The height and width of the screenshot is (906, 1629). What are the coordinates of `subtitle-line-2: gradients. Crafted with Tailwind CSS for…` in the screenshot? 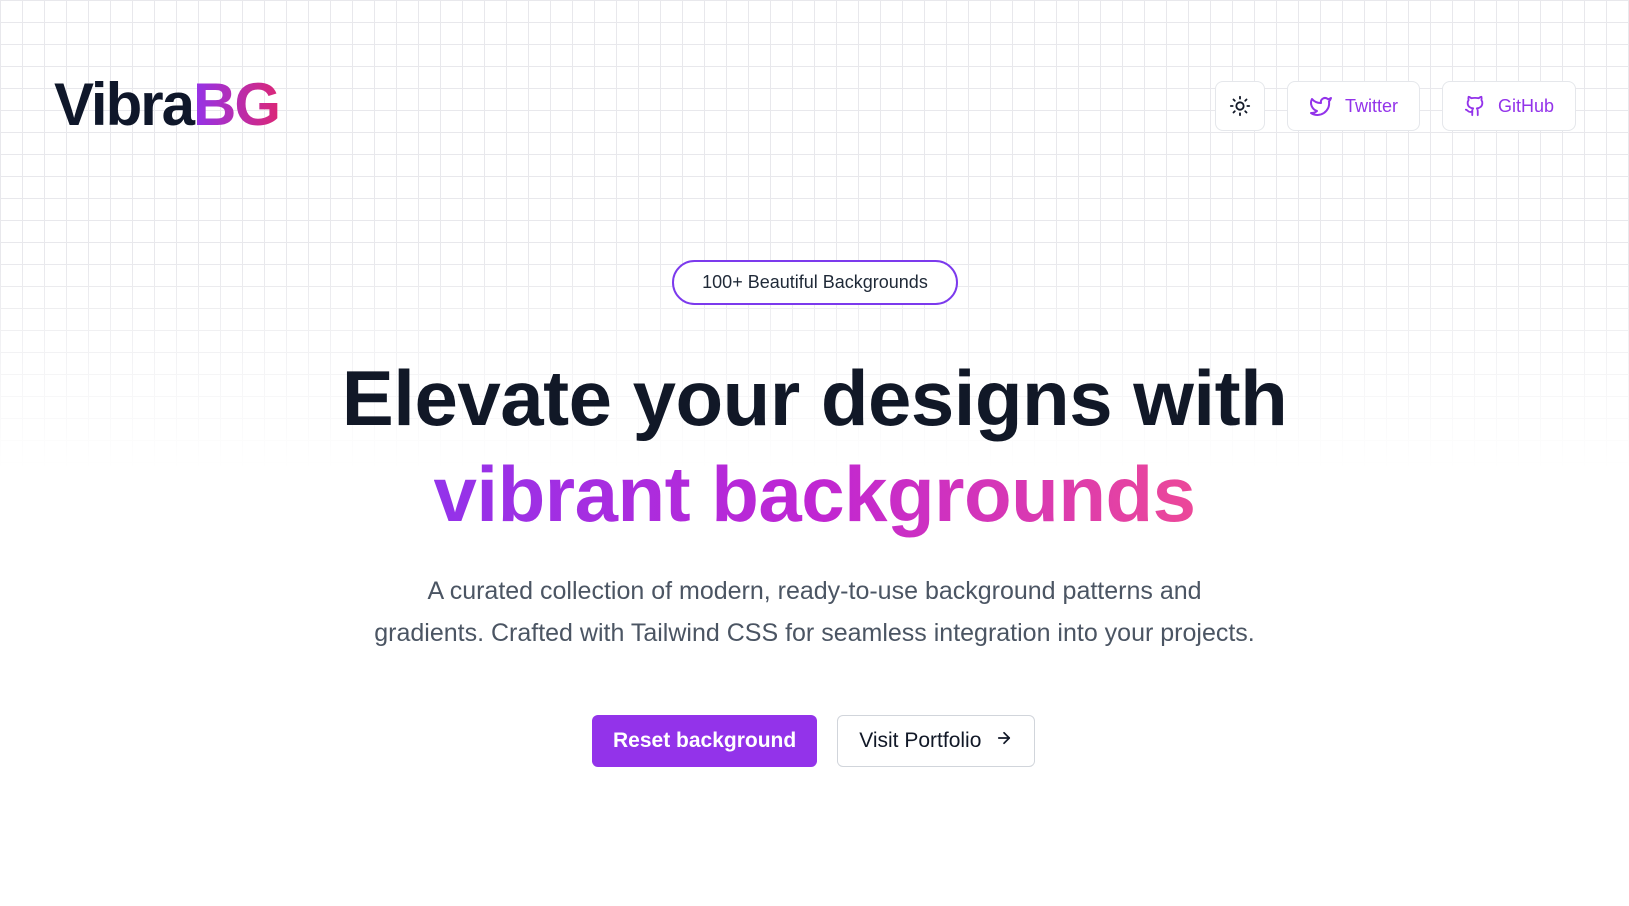 It's located at (814, 633).